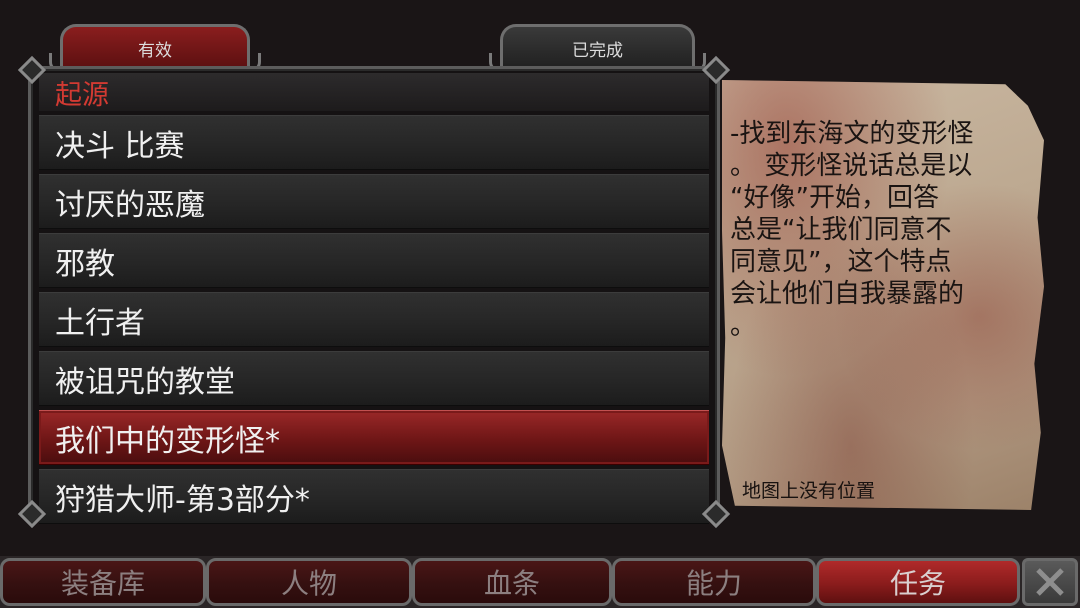  I want to click on nav-inventory-button: 装备库, so click(103, 582).